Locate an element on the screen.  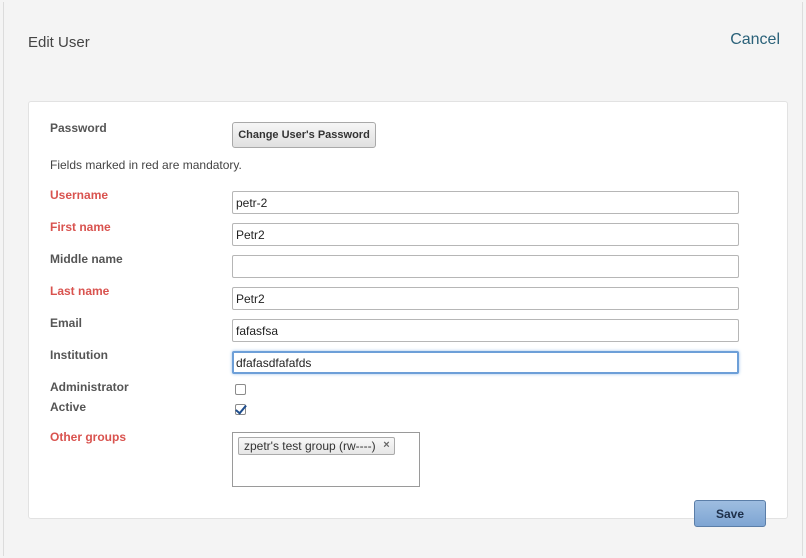
institution-label: Institution is located at coordinates (79, 355).